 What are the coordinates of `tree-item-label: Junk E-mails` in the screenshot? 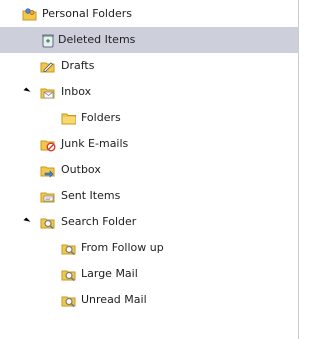 It's located at (95, 143).